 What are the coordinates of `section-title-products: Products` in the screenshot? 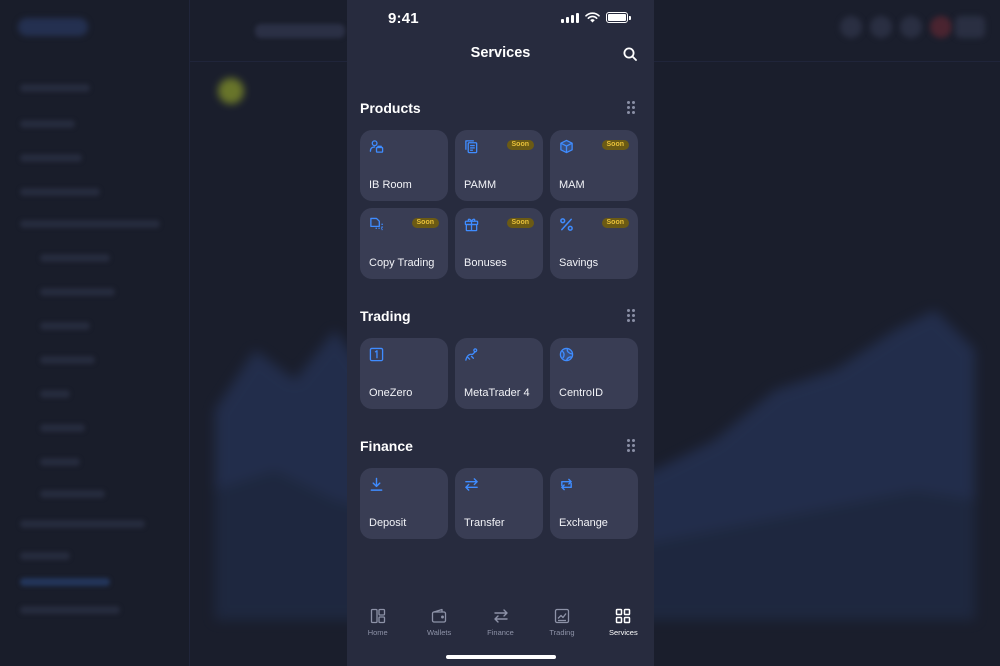 It's located at (390, 108).